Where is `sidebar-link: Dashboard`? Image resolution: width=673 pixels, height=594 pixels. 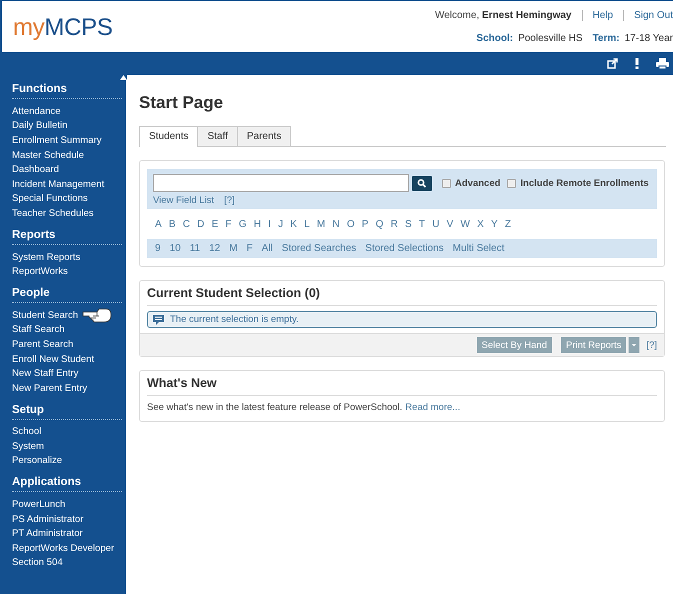 sidebar-link: Dashboard is located at coordinates (35, 170).